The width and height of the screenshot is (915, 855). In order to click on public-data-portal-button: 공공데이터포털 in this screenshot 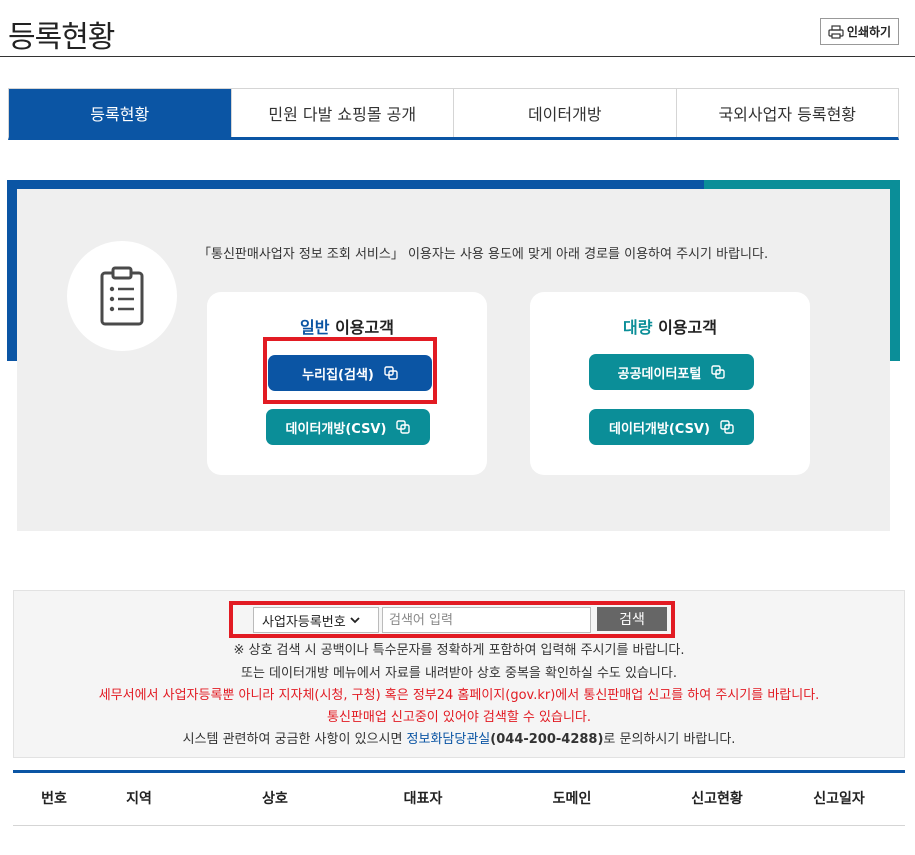, I will do `click(671, 372)`.